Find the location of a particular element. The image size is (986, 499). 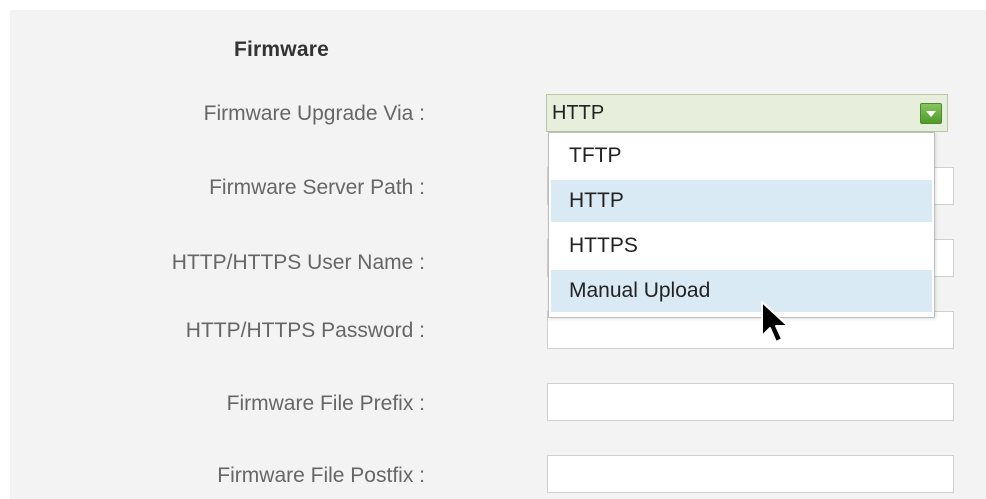

file-prefix-label: Firmware File Prefix : is located at coordinates (325, 403).